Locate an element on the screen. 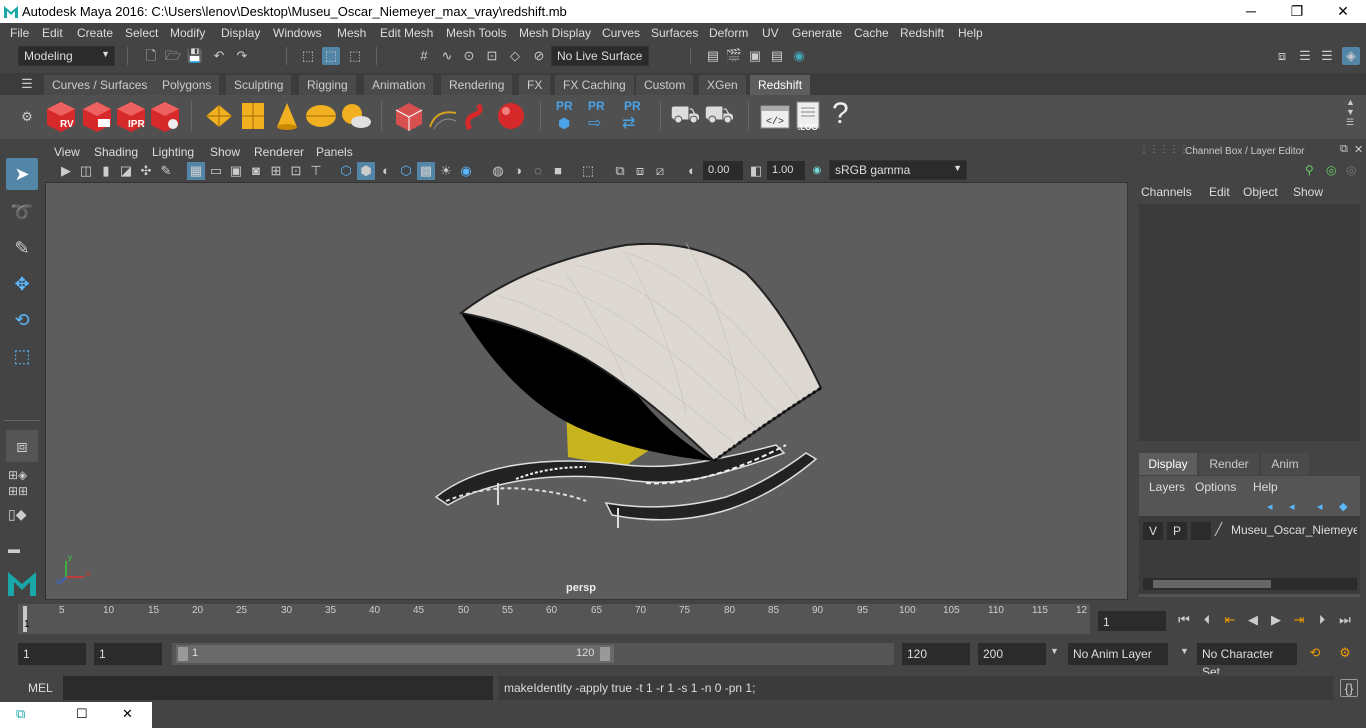 This screenshot has width=1366, height=728. redshift-help-icon: ? is located at coordinates (840, 114).